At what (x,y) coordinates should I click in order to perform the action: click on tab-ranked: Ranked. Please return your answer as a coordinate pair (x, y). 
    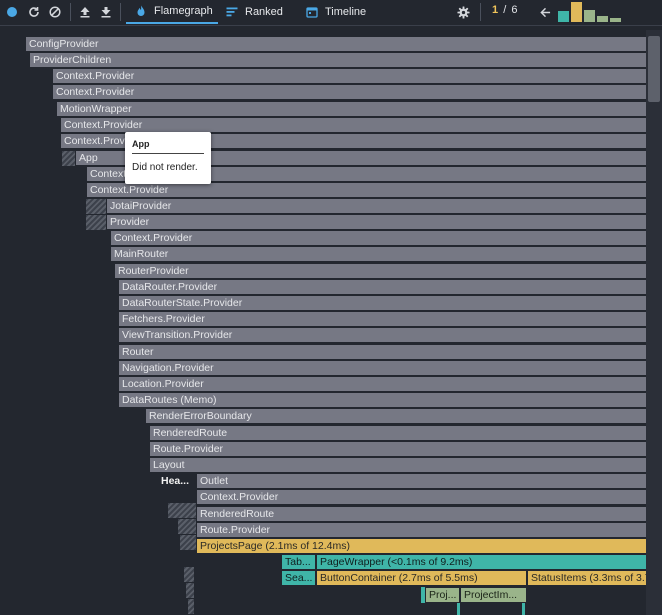
    Looking at the image, I should click on (258, 12).